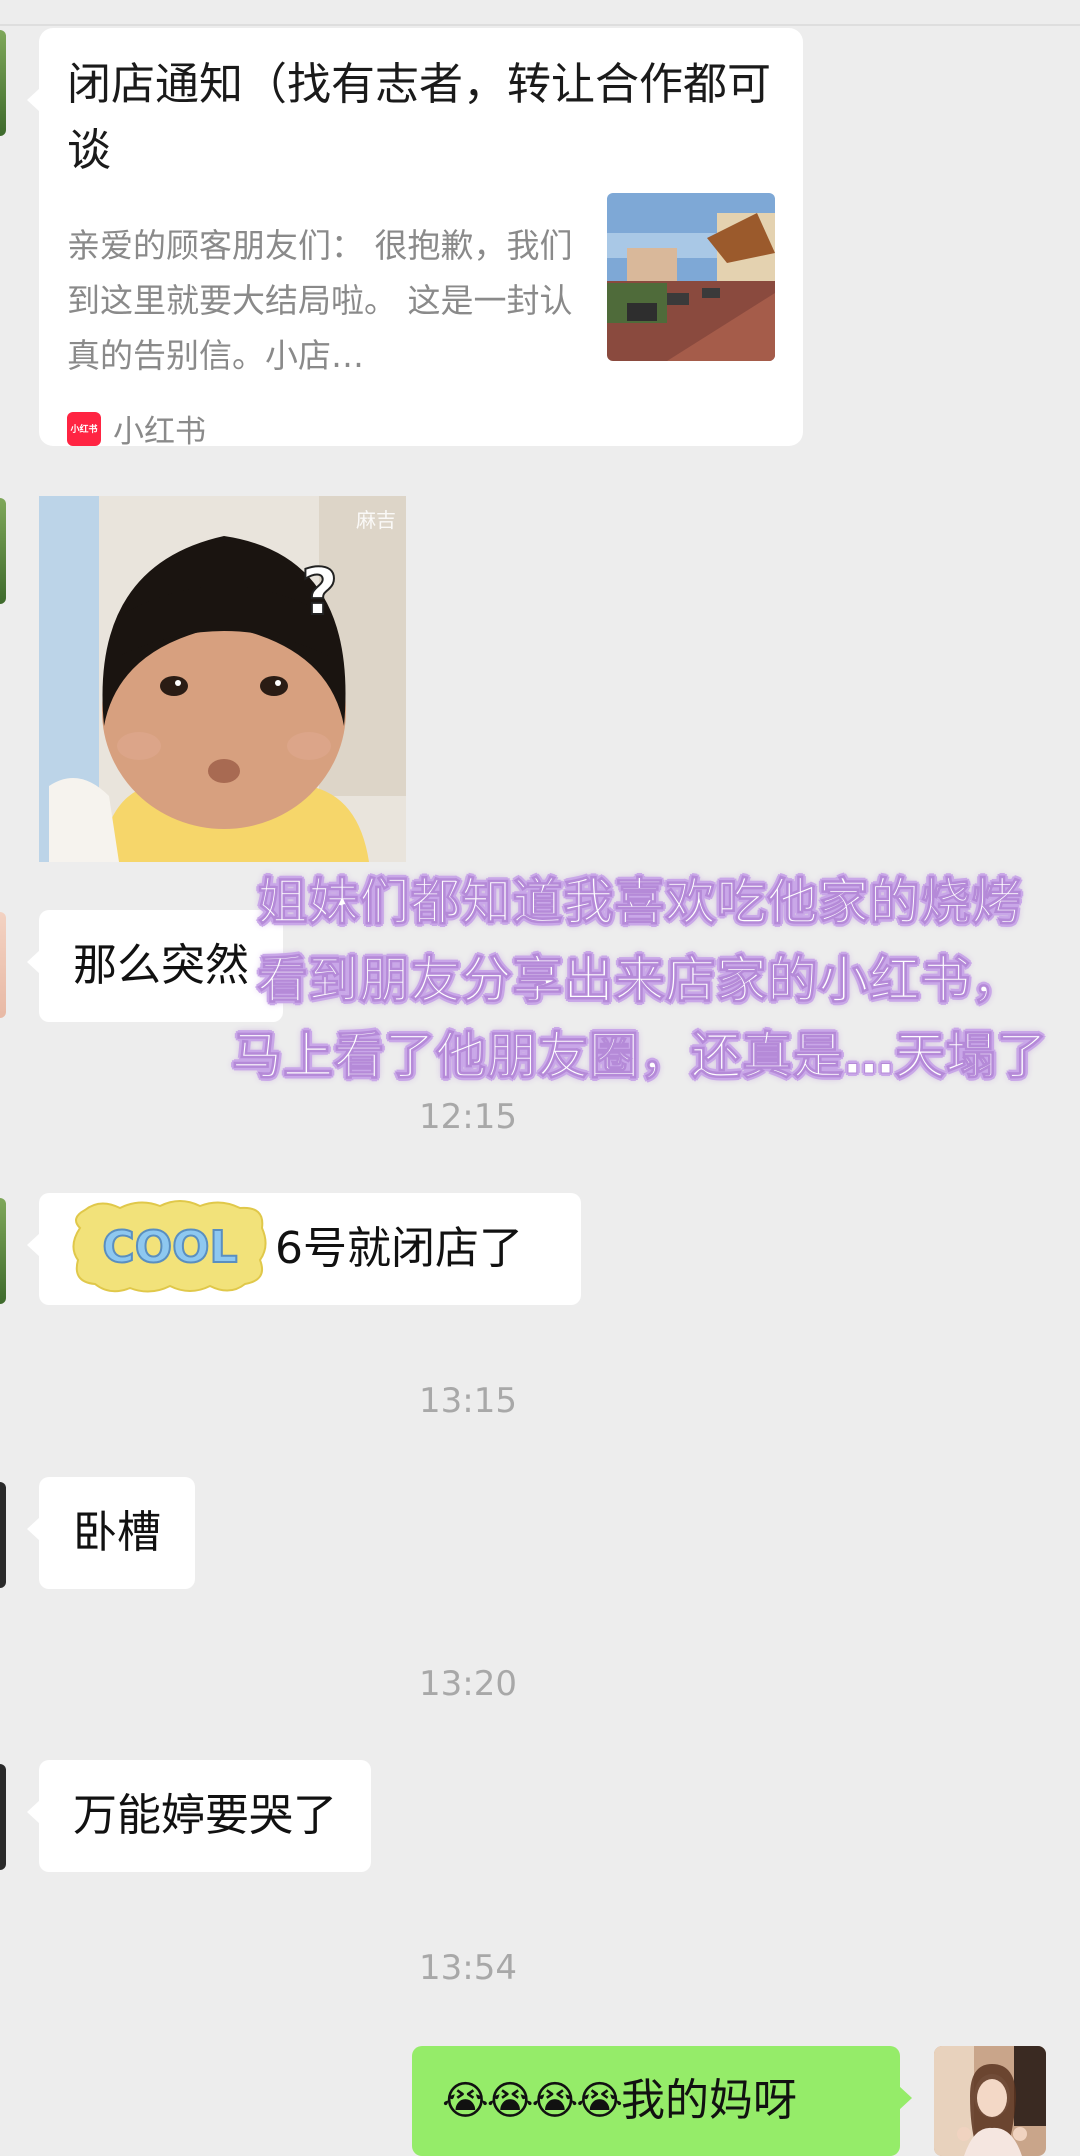  Describe the element at coordinates (708, 2100) in the screenshot. I see `sent-message-text: 我的妈呀` at that location.